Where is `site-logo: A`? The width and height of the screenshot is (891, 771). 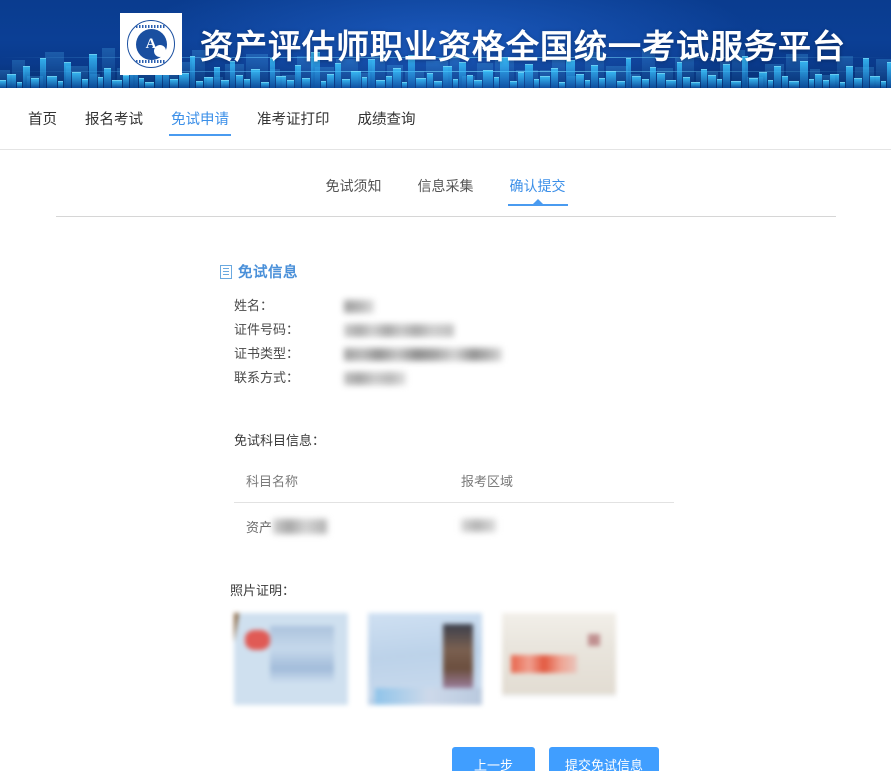
site-logo: A is located at coordinates (151, 44).